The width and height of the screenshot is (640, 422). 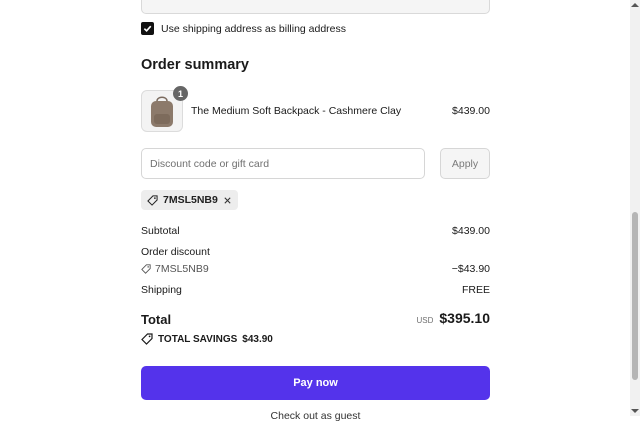 I want to click on discount-row: Apply, so click(x=315, y=164).